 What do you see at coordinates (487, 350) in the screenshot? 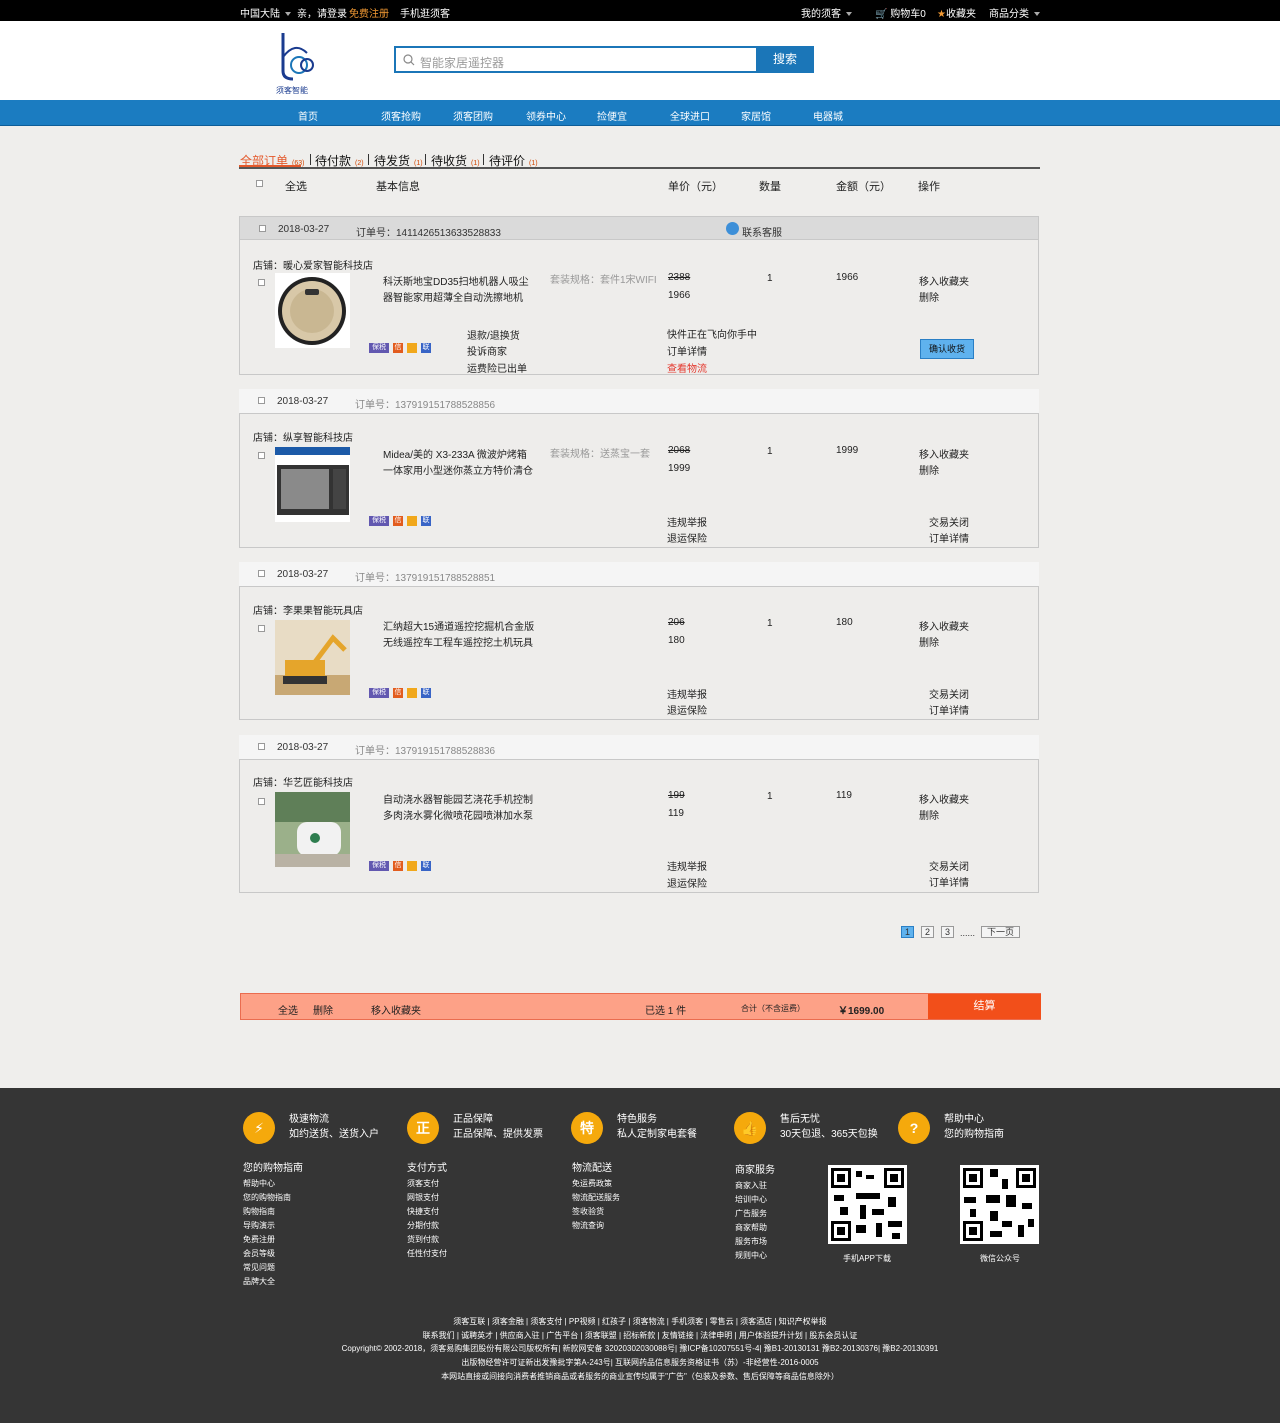
I see `complain-link: 投诉商家` at bounding box center [487, 350].